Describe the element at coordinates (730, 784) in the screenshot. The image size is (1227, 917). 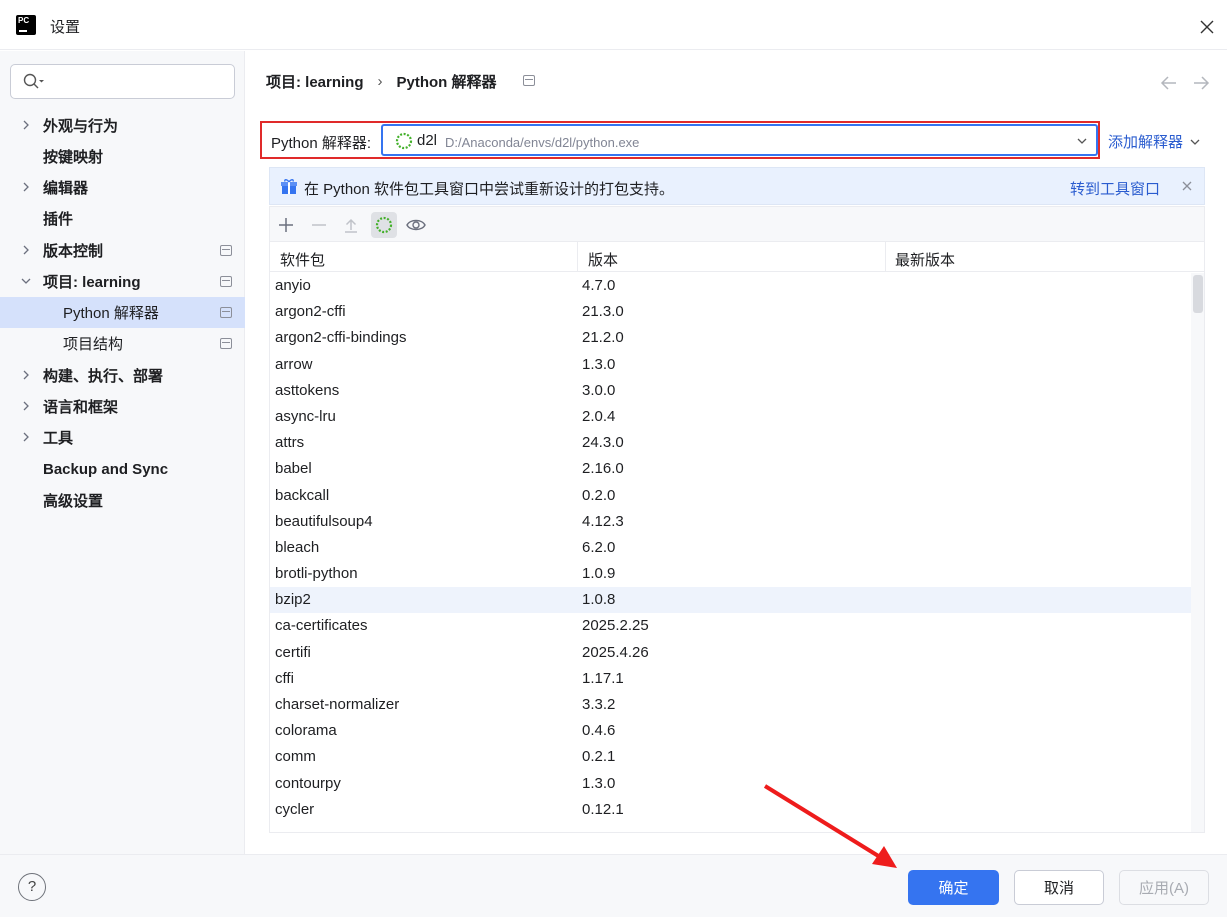
I see `table-row: contourpy 1.3.0` at that location.